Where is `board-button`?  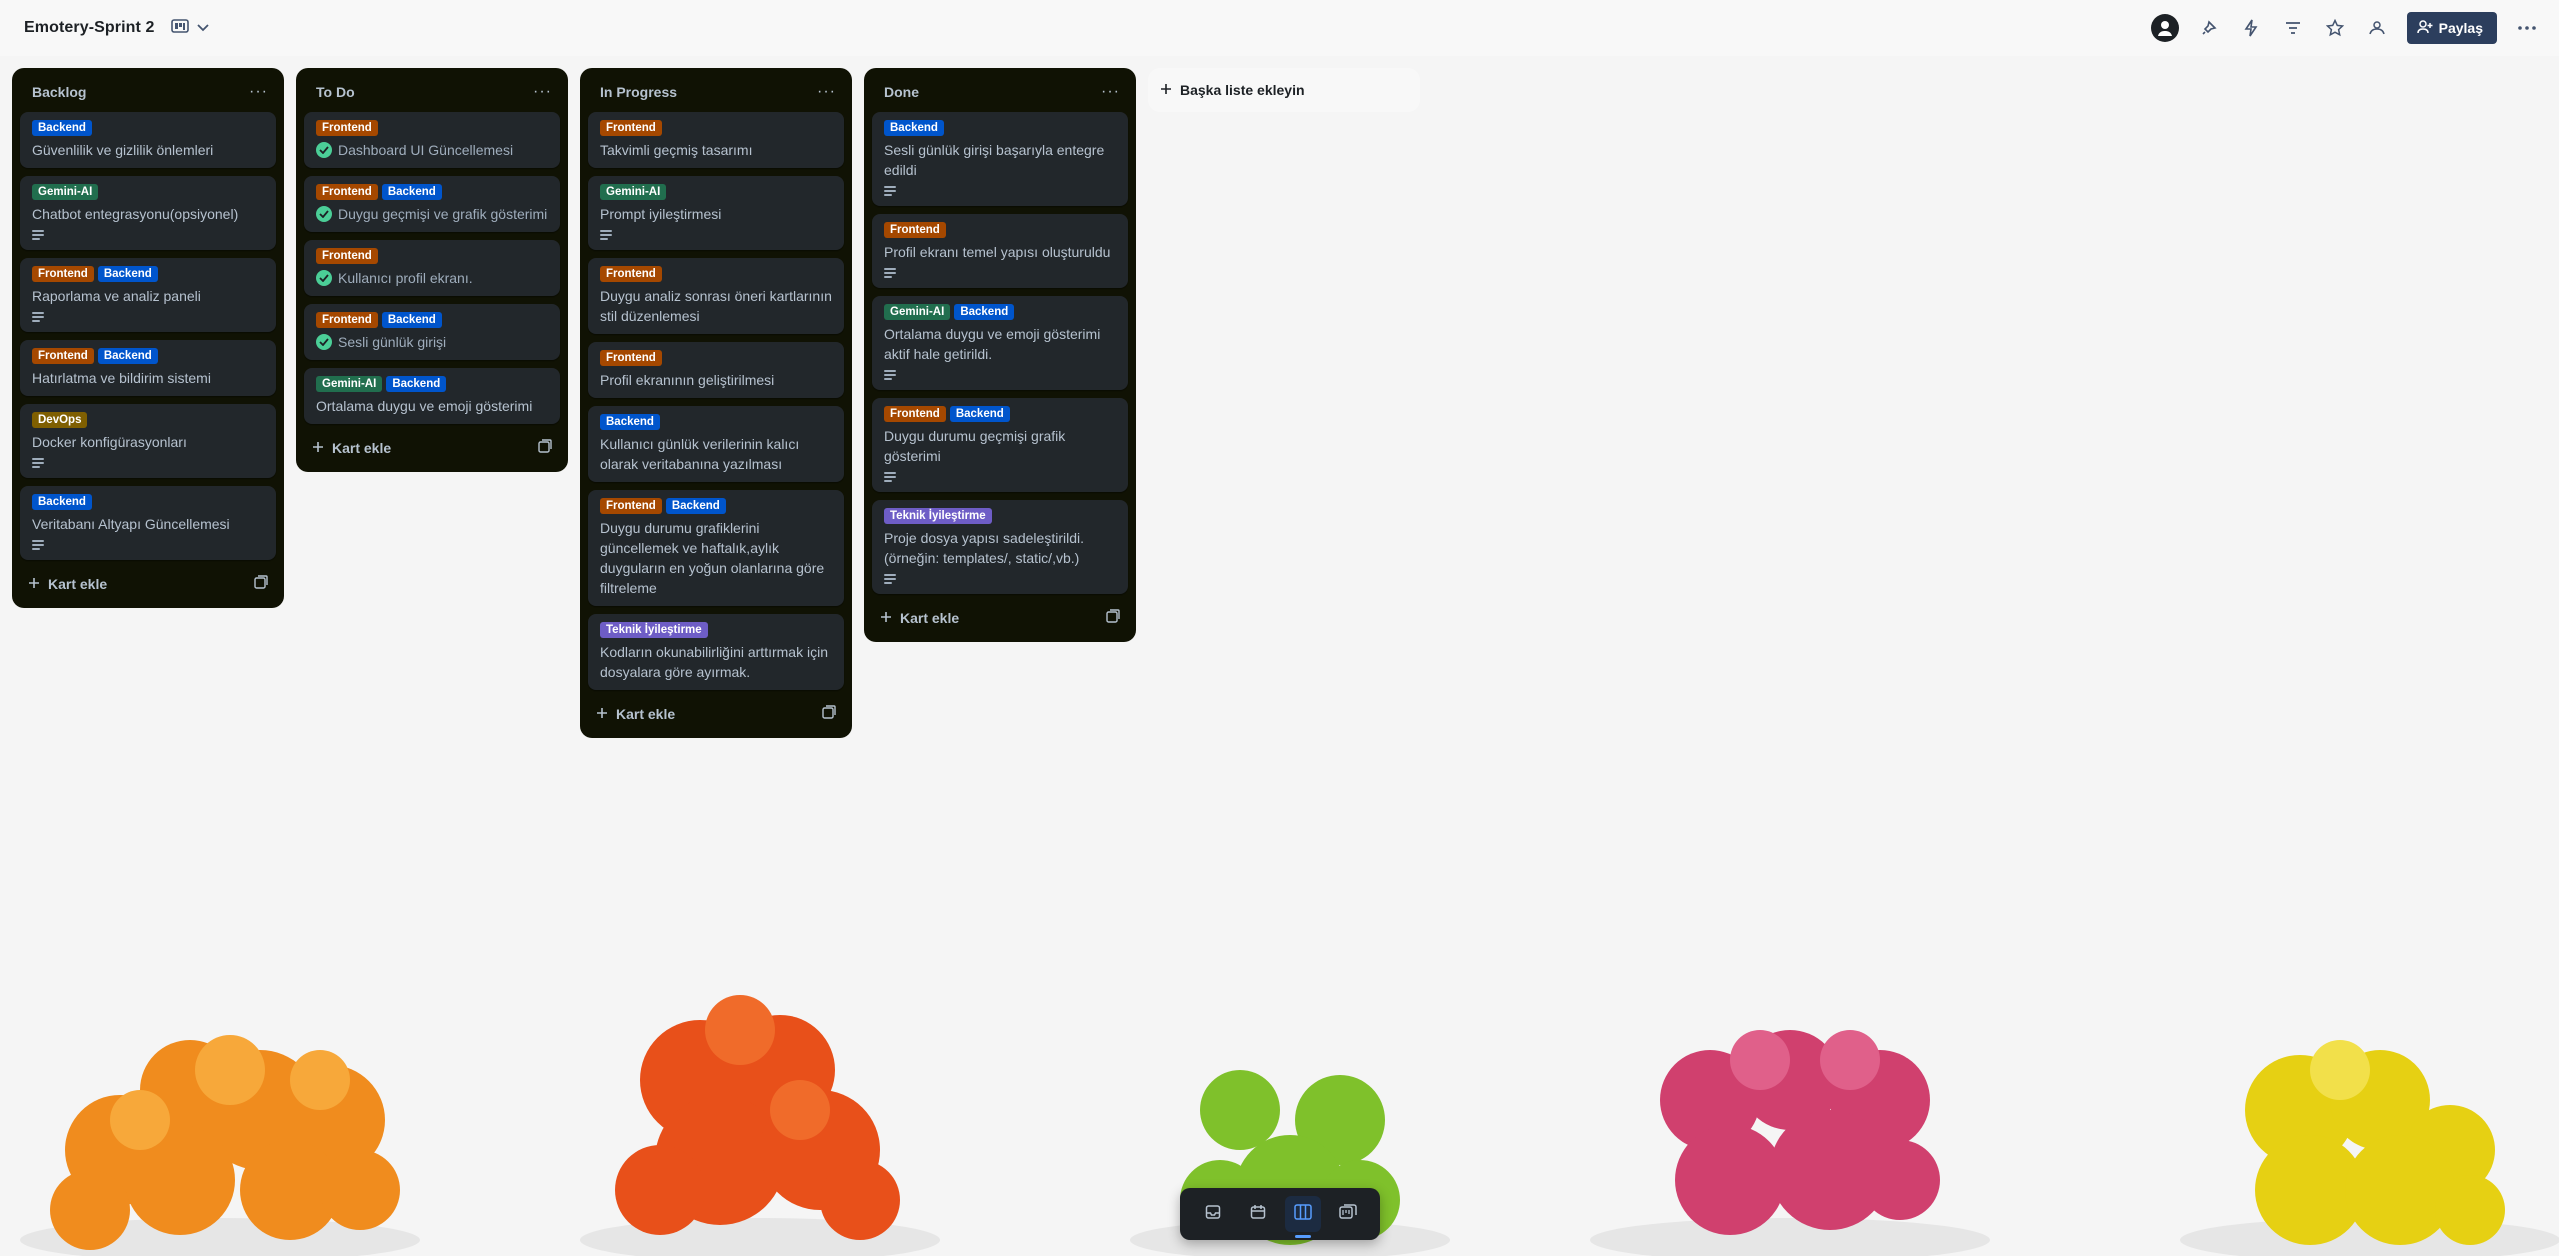
board-button is located at coordinates (1302, 1217).